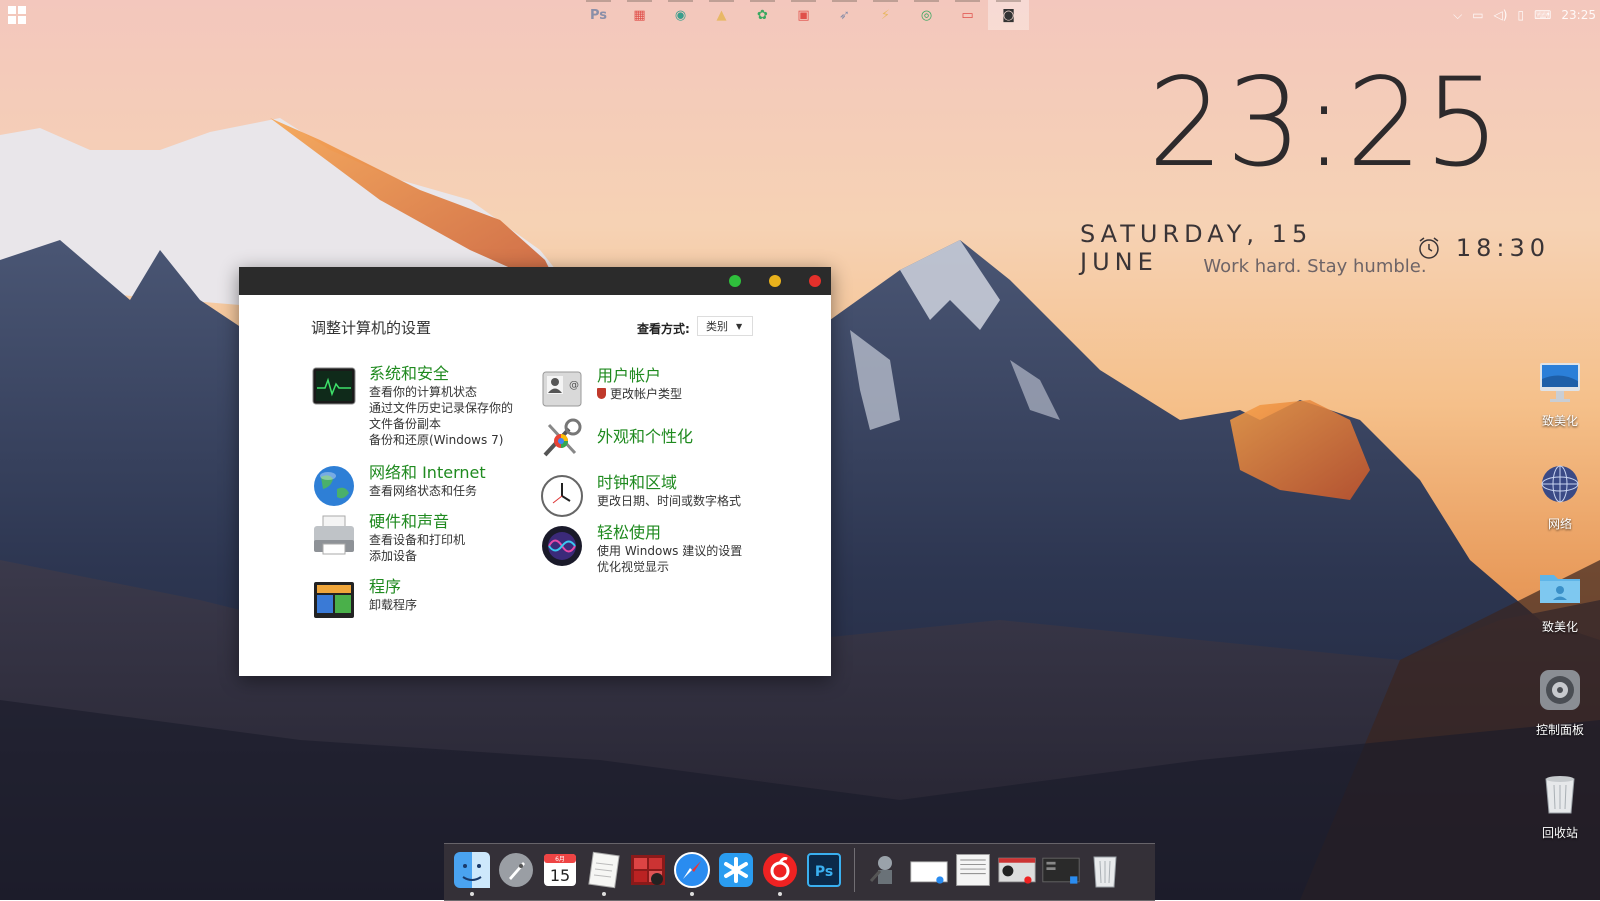  What do you see at coordinates (601, 393) in the screenshot?
I see `shield-icon` at bounding box center [601, 393].